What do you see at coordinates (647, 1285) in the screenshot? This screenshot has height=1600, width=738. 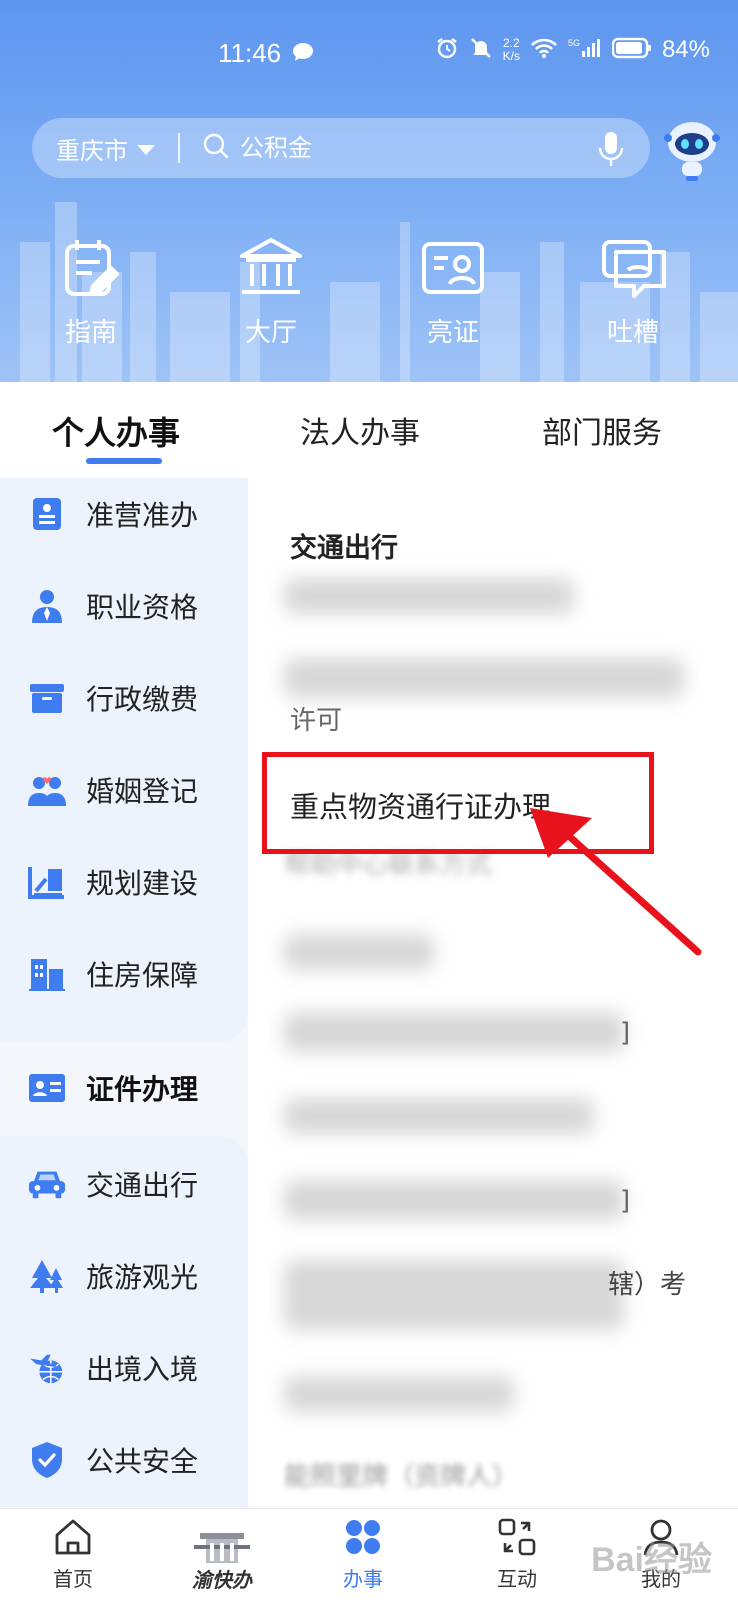 I see `service-item-fragment: 辖）考` at bounding box center [647, 1285].